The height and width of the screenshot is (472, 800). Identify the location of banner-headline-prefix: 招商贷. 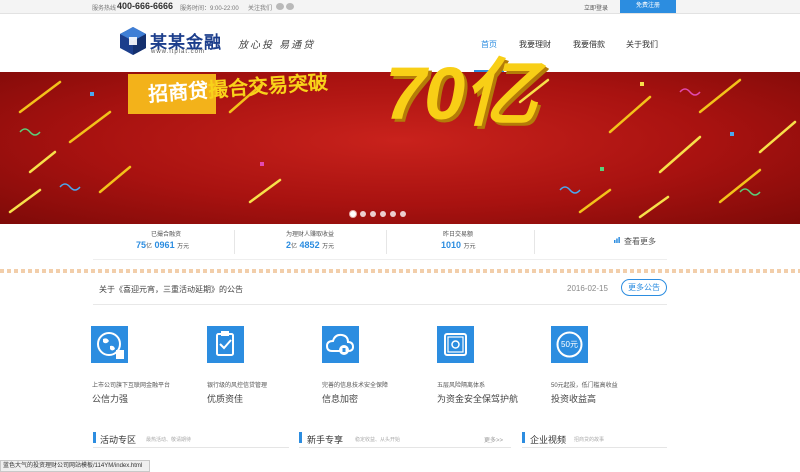
(178, 93).